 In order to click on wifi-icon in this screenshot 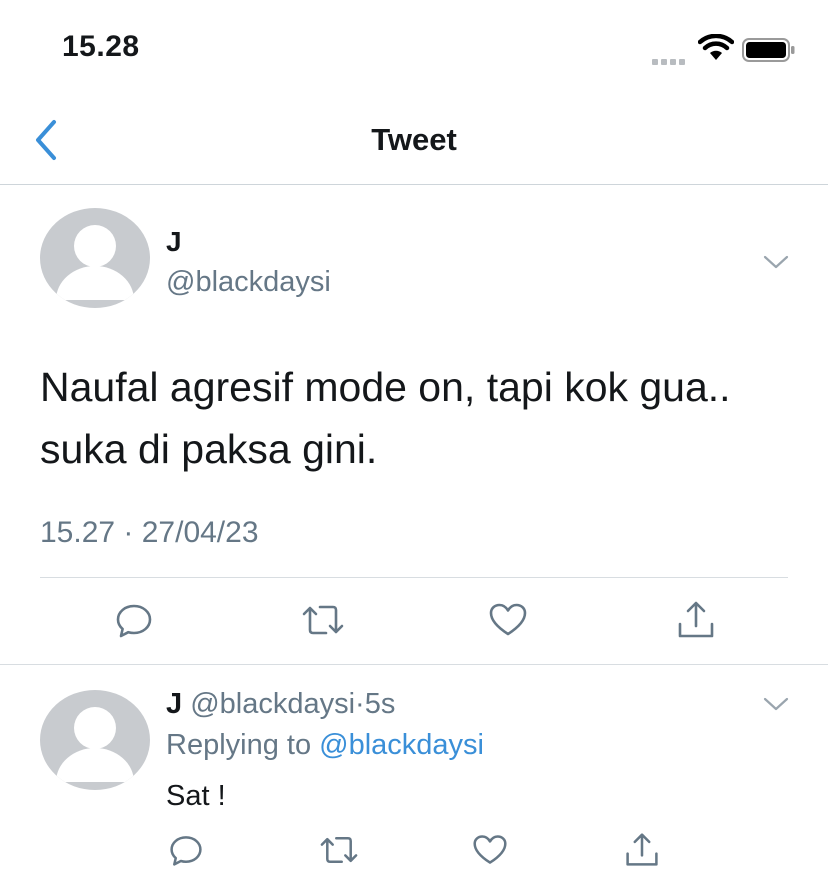, I will do `click(716, 50)`.